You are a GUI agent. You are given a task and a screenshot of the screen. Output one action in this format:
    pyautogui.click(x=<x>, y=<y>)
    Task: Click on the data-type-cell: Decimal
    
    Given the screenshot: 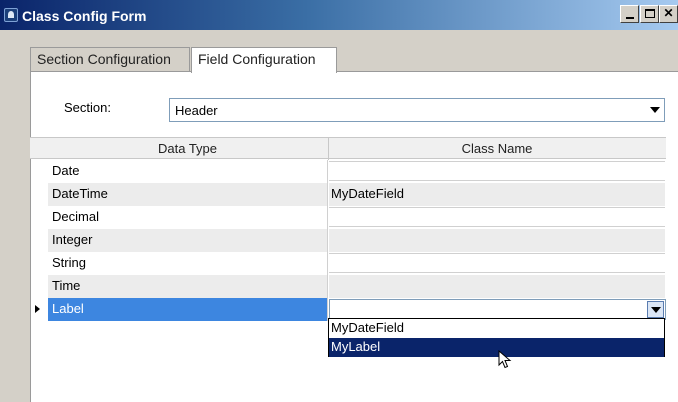 What is the action you would take?
    pyautogui.click(x=188, y=217)
    